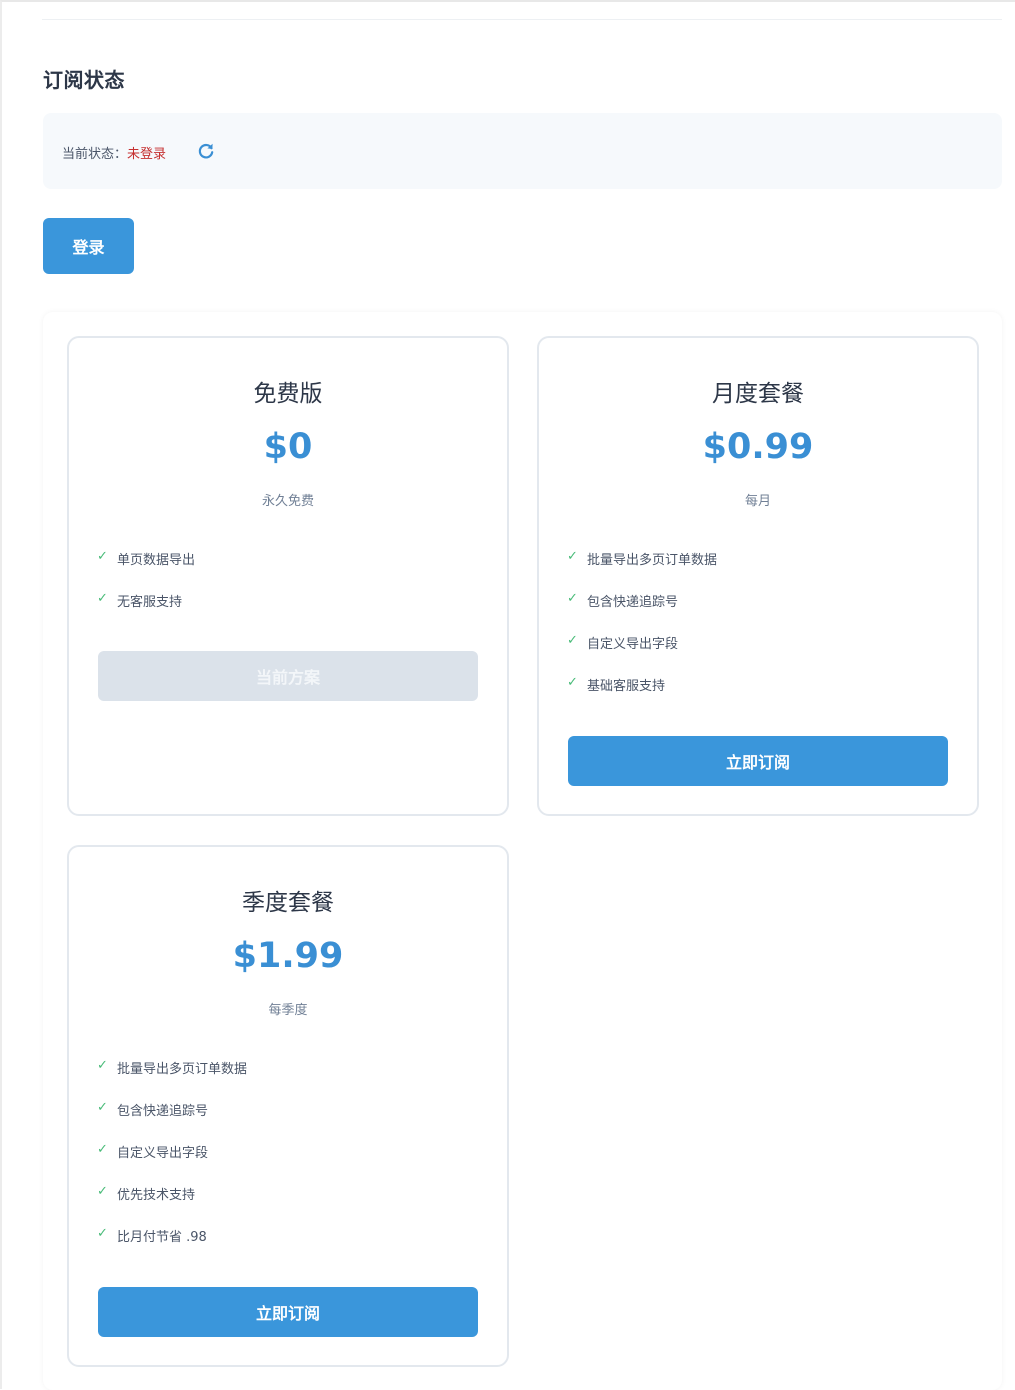 The height and width of the screenshot is (1390, 1015). What do you see at coordinates (206, 151) in the screenshot?
I see `refresh-icon` at bounding box center [206, 151].